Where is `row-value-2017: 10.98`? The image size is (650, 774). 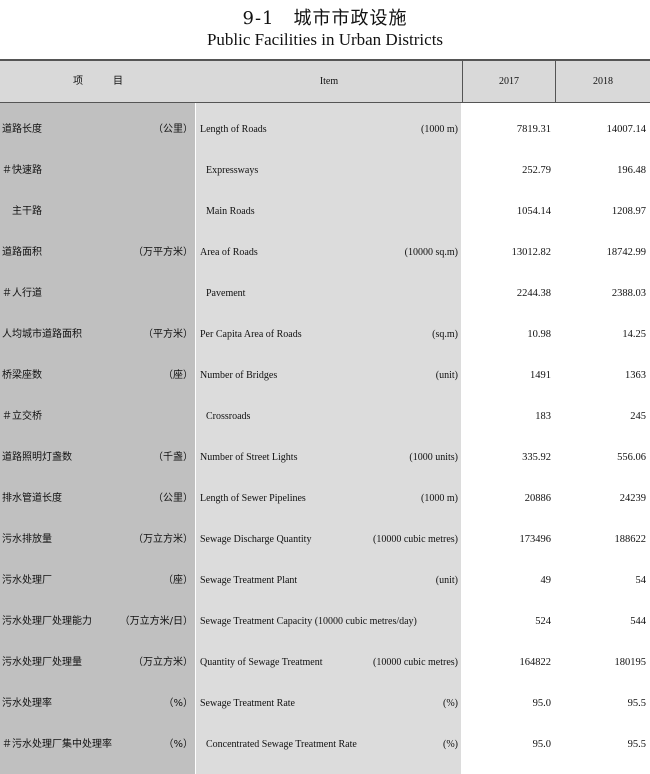 row-value-2017: 10.98 is located at coordinates (539, 334).